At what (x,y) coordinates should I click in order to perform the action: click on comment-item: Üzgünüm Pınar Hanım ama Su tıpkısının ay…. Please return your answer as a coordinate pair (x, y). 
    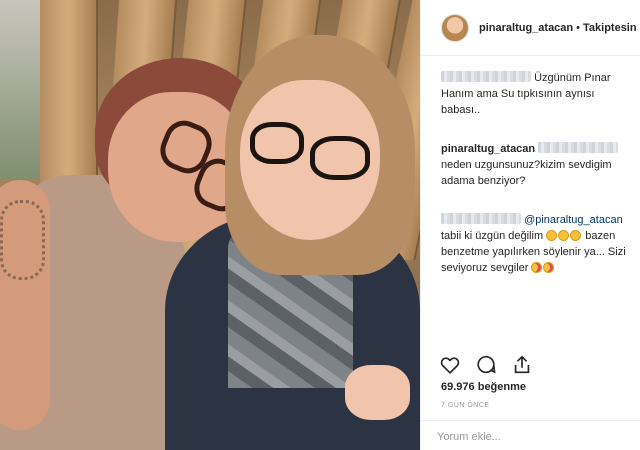
    Looking at the image, I should click on (536, 94).